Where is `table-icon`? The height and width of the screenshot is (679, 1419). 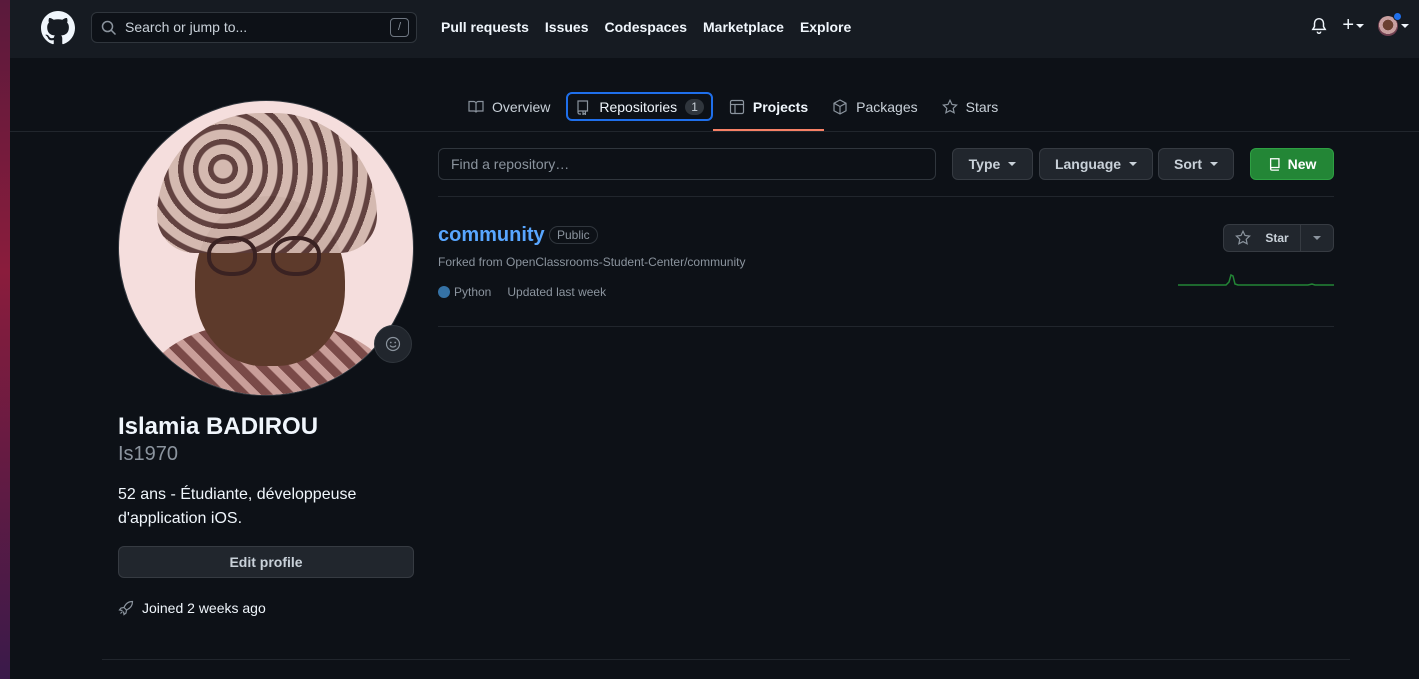
table-icon is located at coordinates (736, 106).